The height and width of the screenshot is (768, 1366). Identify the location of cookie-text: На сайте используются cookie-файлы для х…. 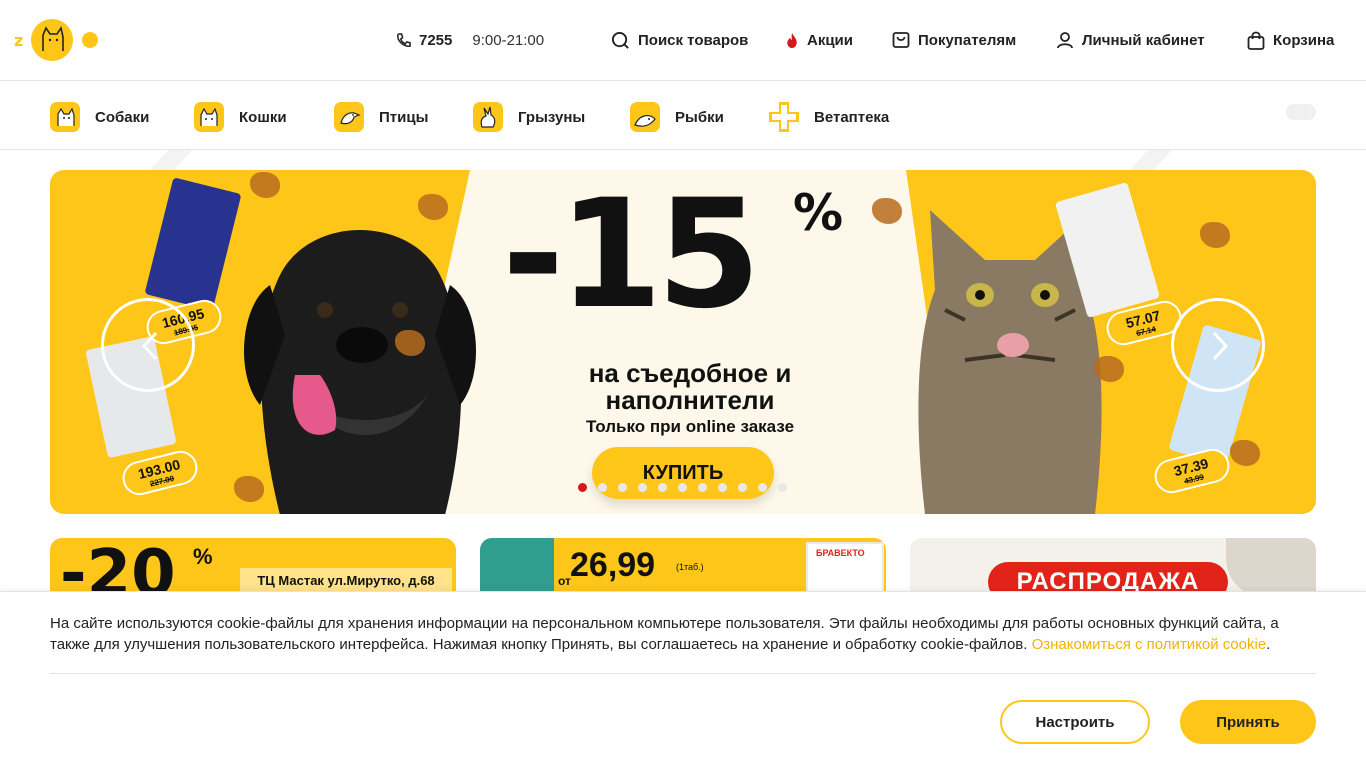
(683, 634).